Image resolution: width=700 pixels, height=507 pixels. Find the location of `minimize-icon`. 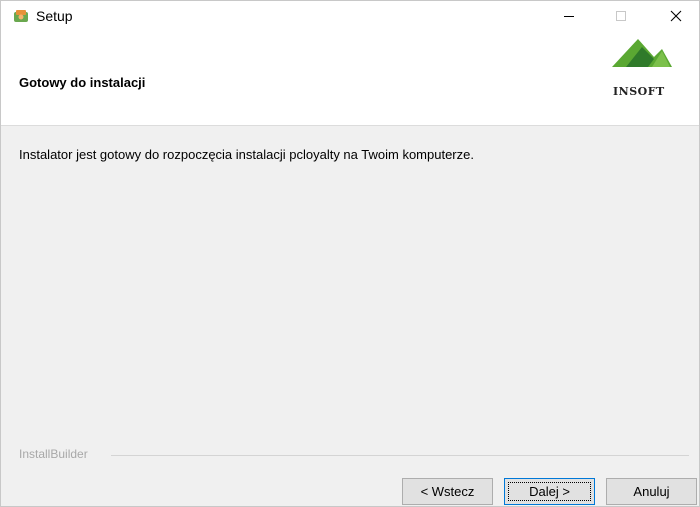

minimize-icon is located at coordinates (569, 16).